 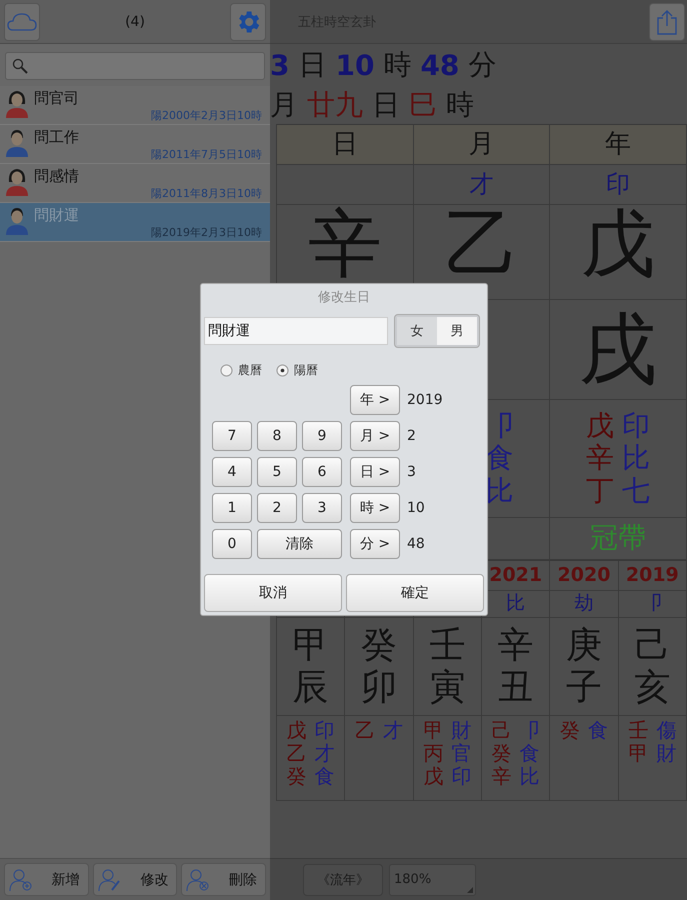 What do you see at coordinates (447, 687) in the screenshot?
I see `earthly-branch: 寅` at bounding box center [447, 687].